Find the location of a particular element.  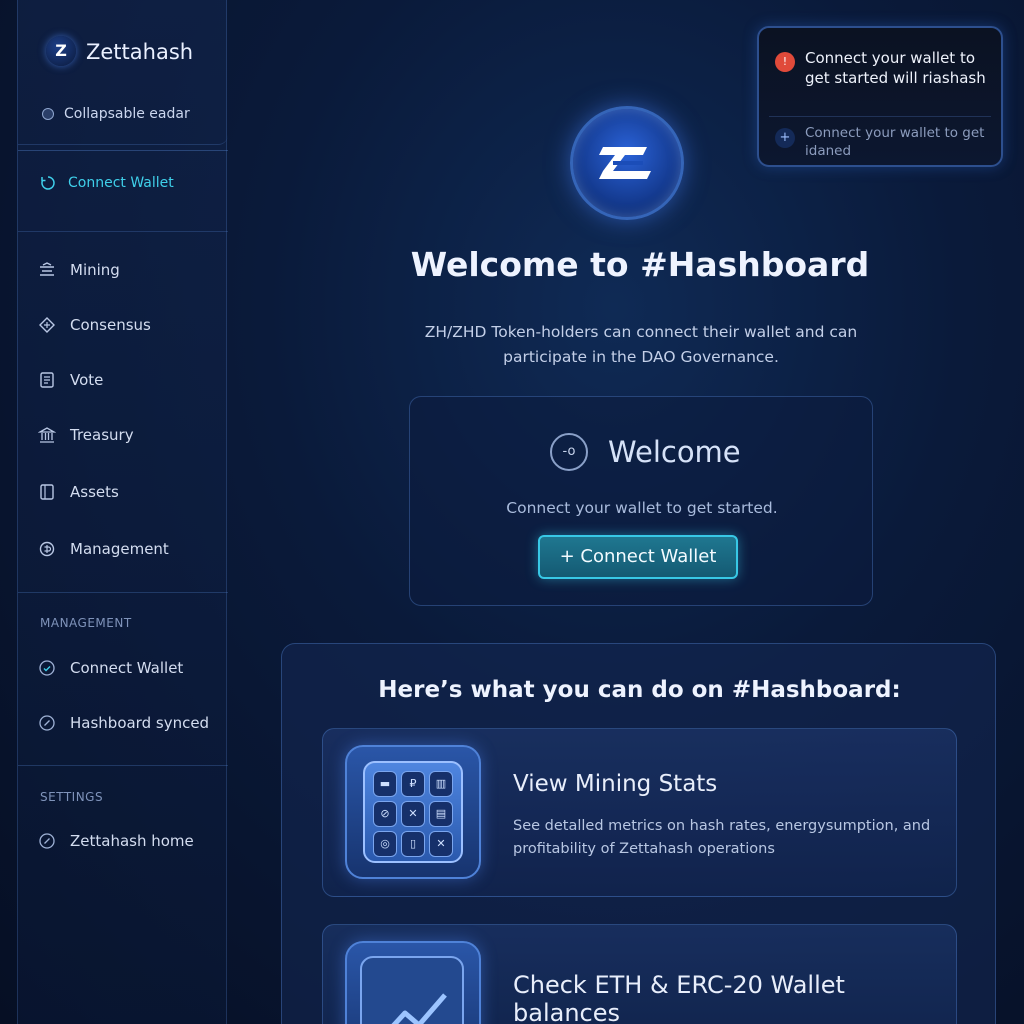

features-heading: Here’s what you can do on #Hashboard: is located at coordinates (639, 690).